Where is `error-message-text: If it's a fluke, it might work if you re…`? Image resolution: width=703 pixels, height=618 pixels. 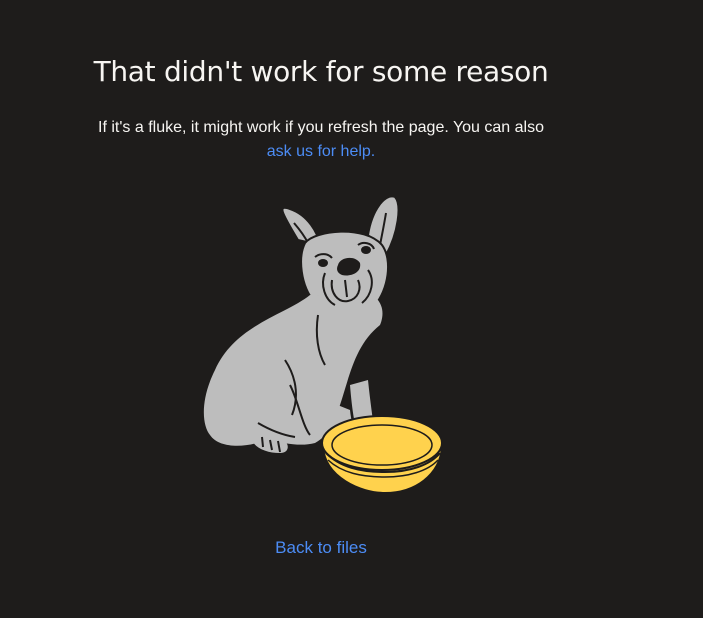
error-message-text: If it's a fluke, it might work if you re… is located at coordinates (321, 127).